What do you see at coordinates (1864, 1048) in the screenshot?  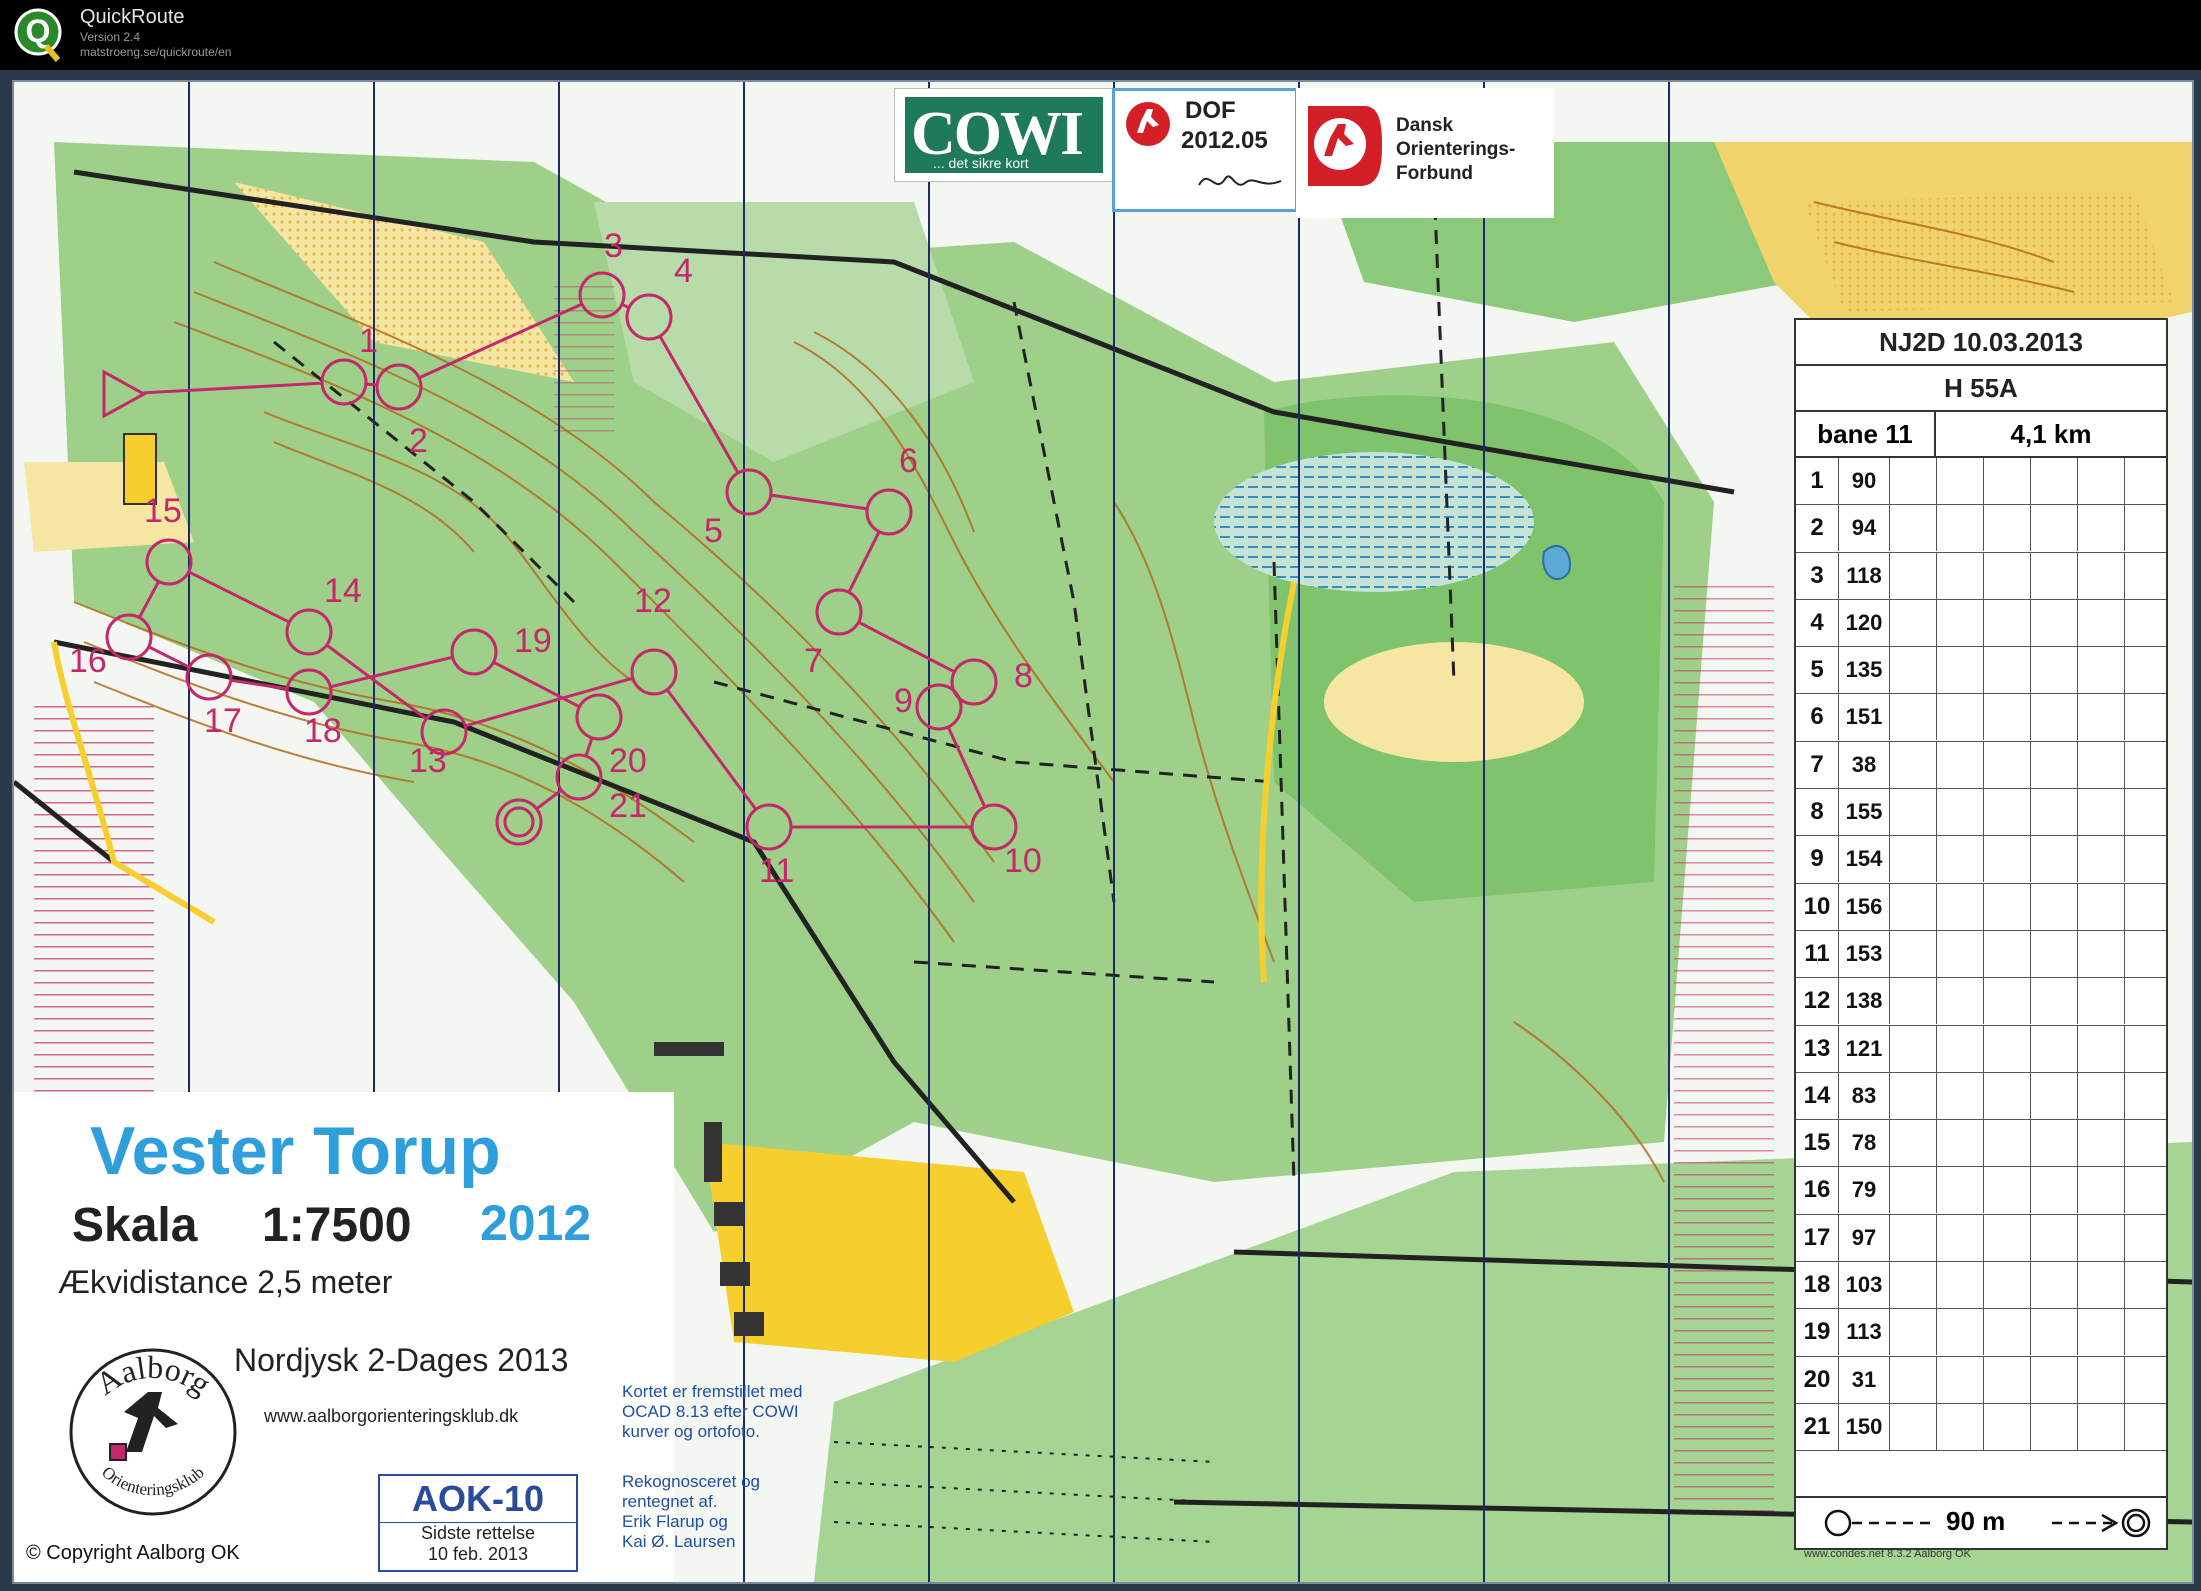 I see `cd-control-code: 121` at bounding box center [1864, 1048].